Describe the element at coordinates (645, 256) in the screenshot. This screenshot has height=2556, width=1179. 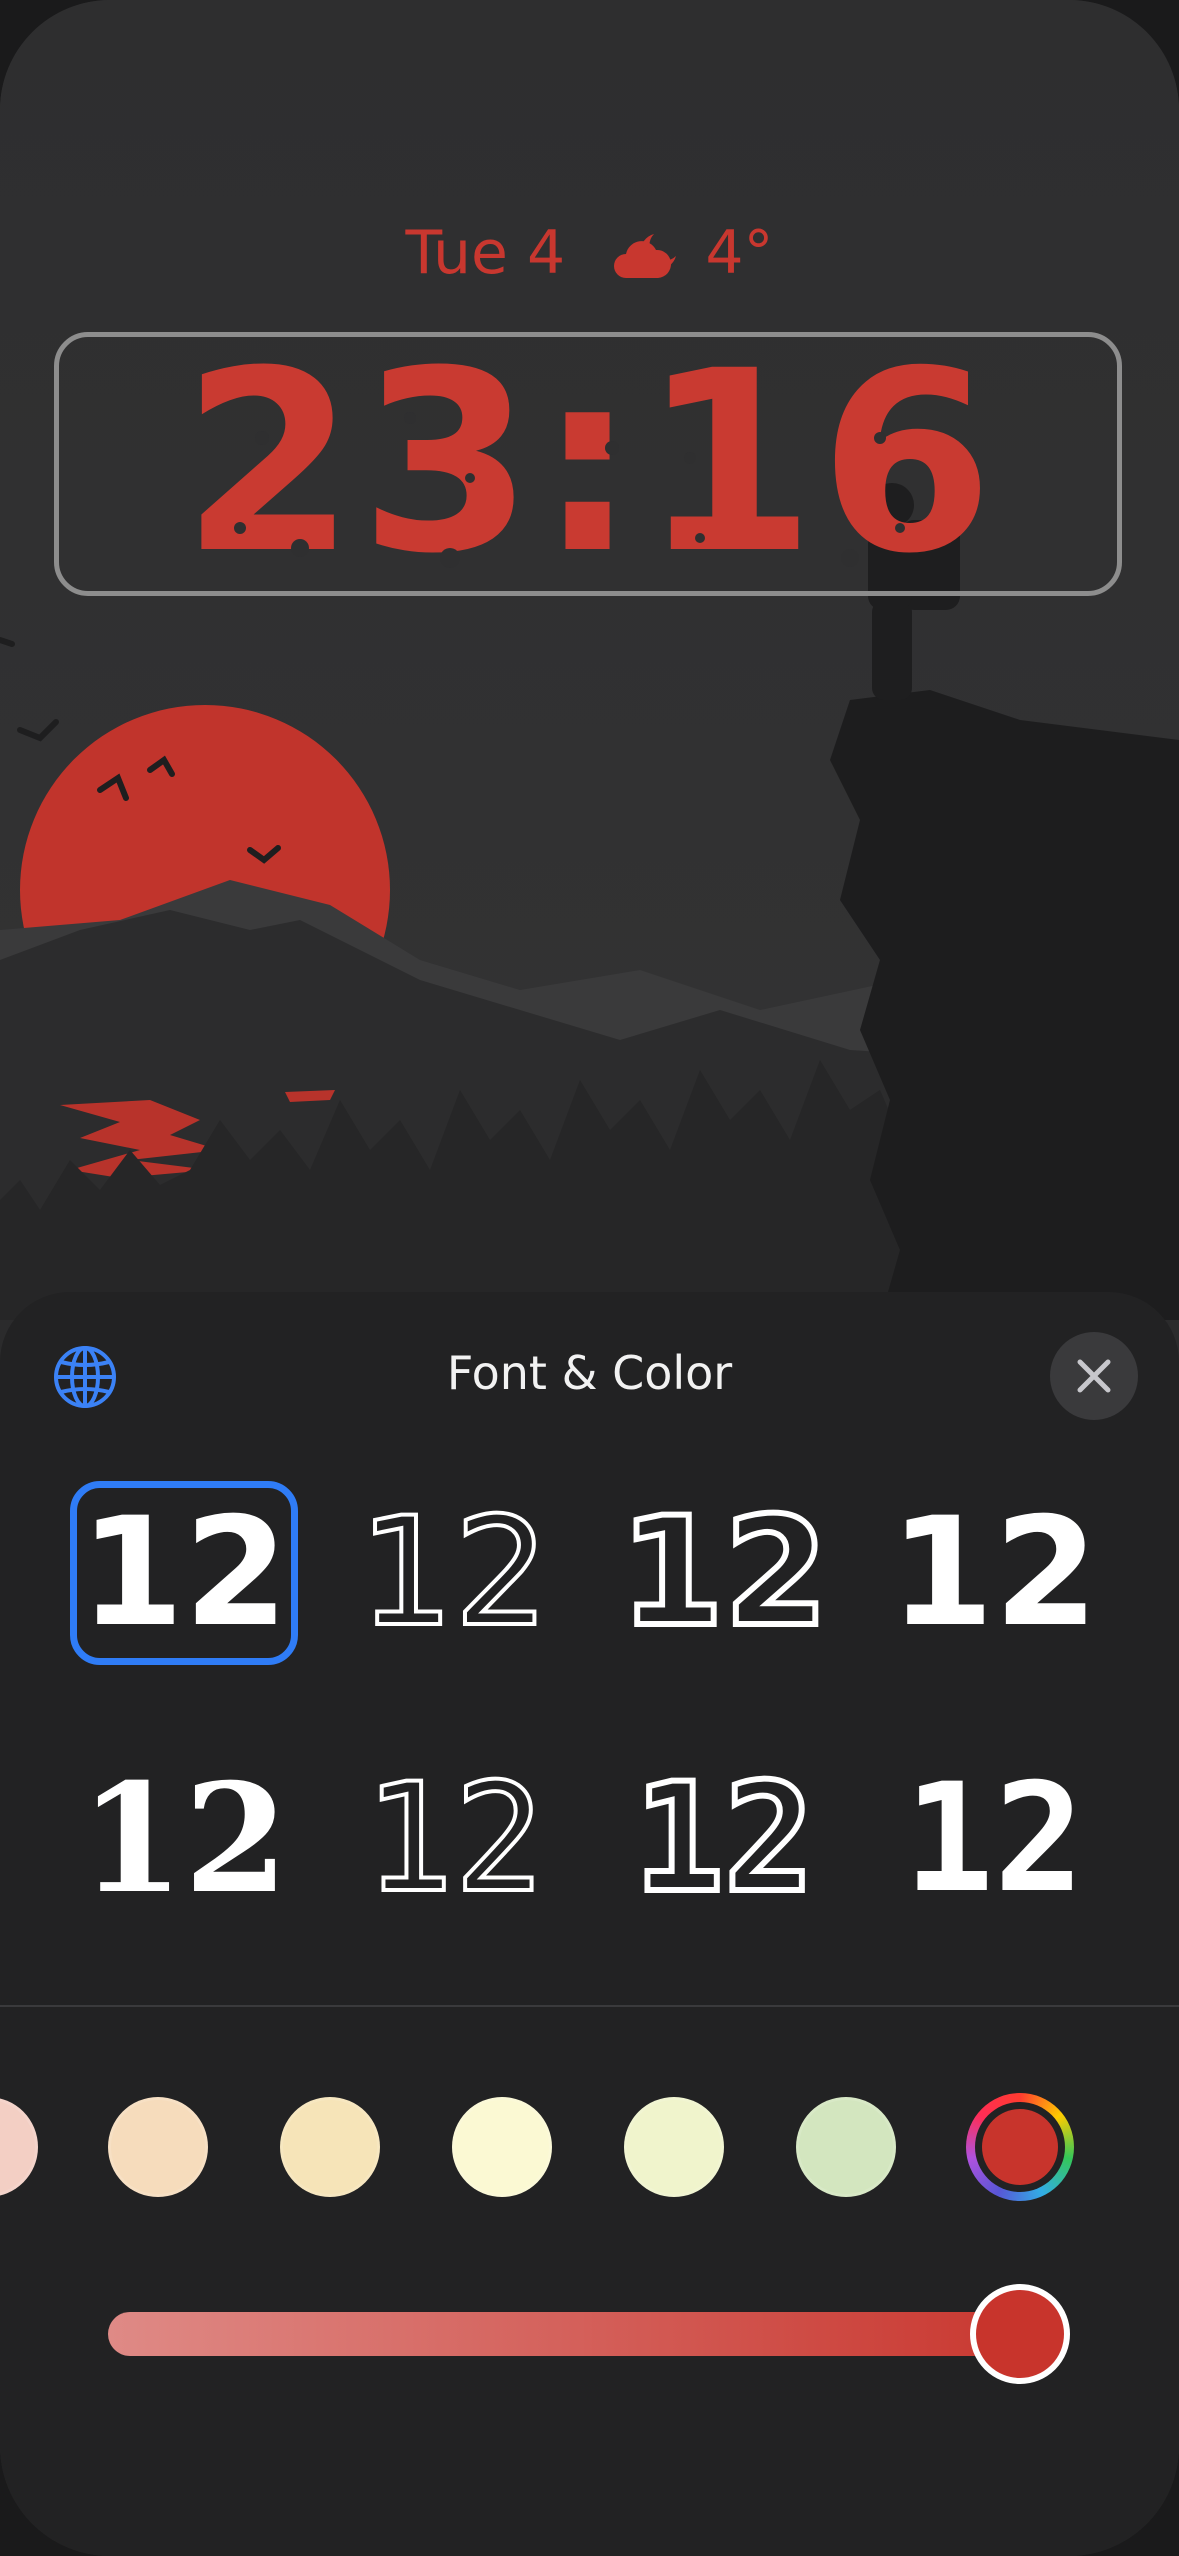
I see `cloud-moon-icon` at that location.